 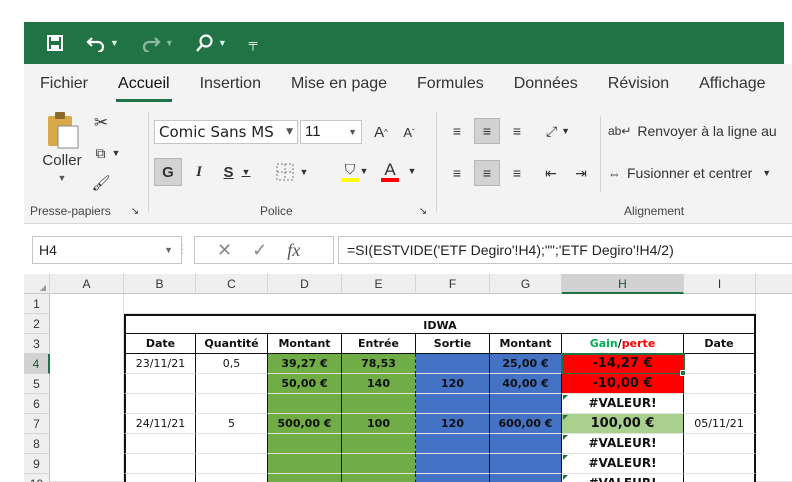 I want to click on tab-affichage: Affichage, so click(x=731, y=84).